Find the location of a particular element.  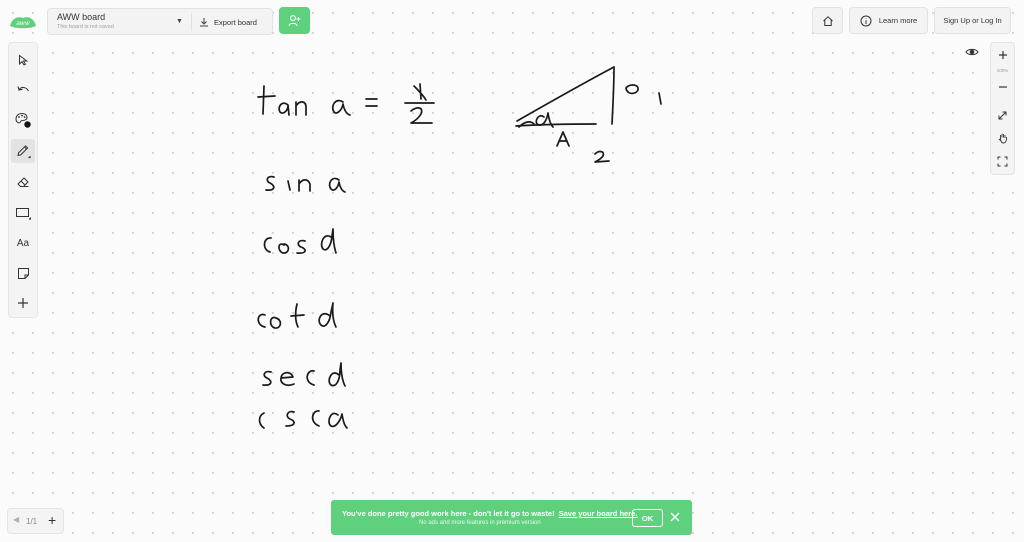

eraser-icon is located at coordinates (23, 182).